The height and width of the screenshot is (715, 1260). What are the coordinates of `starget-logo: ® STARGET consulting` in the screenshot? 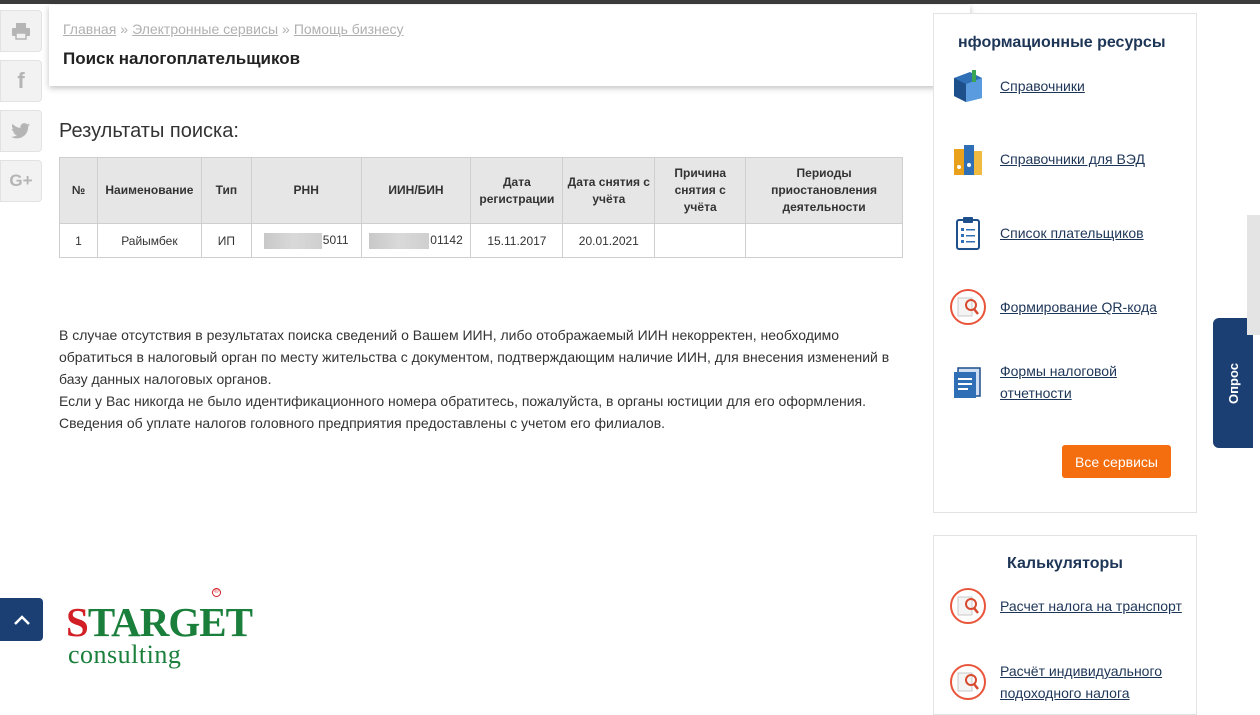 It's located at (158, 633).